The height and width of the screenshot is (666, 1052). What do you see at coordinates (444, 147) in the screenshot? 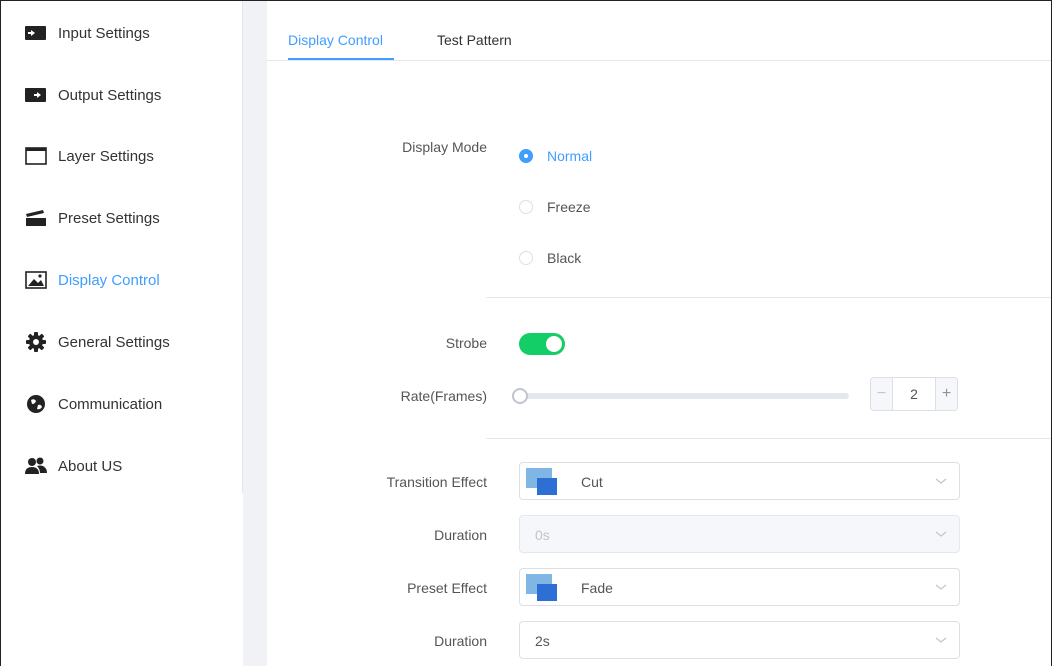
I see `display-mode-label: Display Mode` at bounding box center [444, 147].